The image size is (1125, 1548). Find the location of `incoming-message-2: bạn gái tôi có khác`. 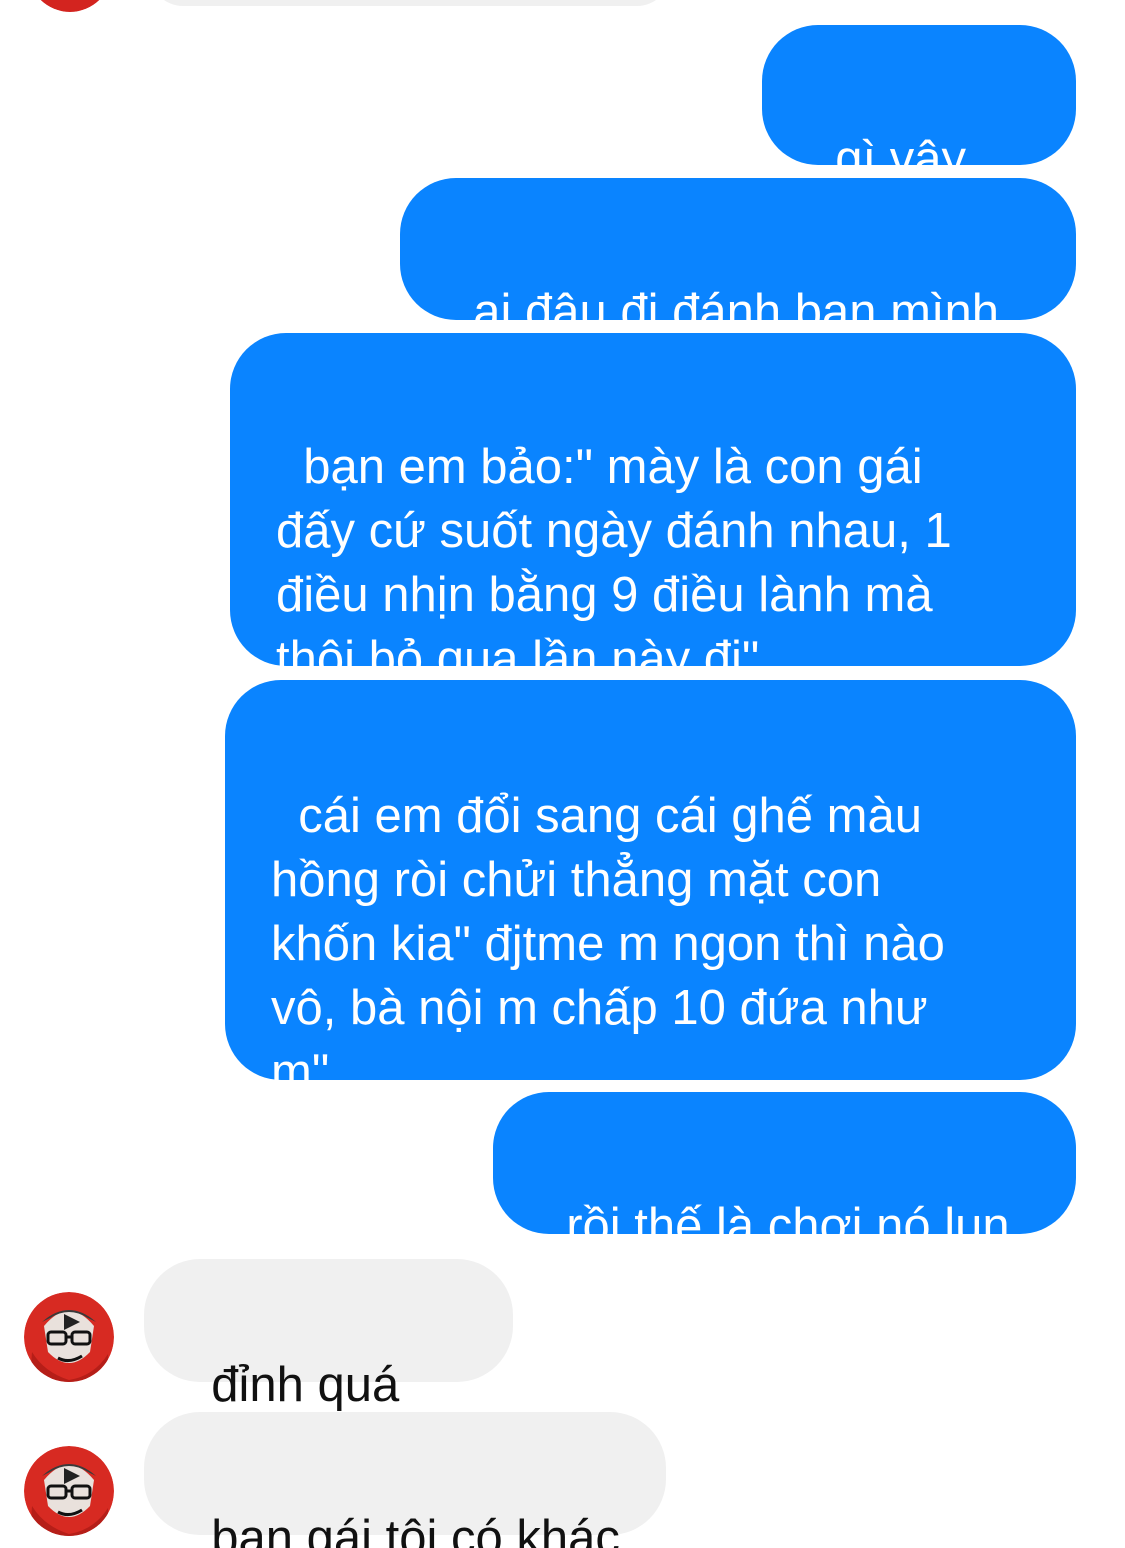

incoming-message-2: bạn gái tôi có khác is located at coordinates (405, 1480).